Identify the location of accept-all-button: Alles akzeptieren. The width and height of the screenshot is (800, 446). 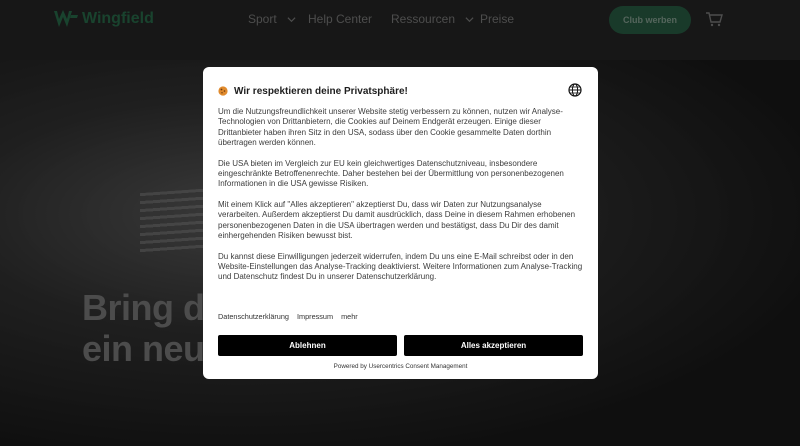
(493, 345).